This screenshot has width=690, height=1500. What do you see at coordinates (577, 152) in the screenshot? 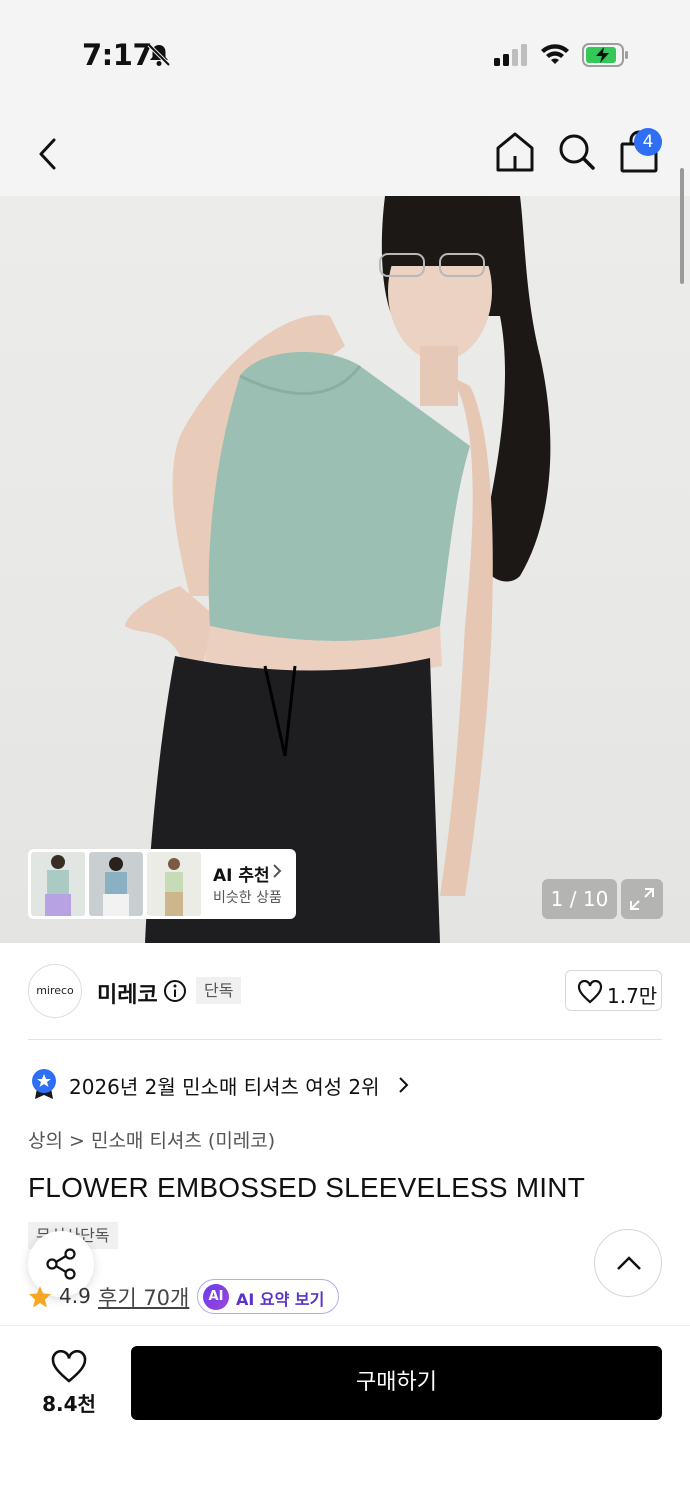
I see `search-icon` at bounding box center [577, 152].